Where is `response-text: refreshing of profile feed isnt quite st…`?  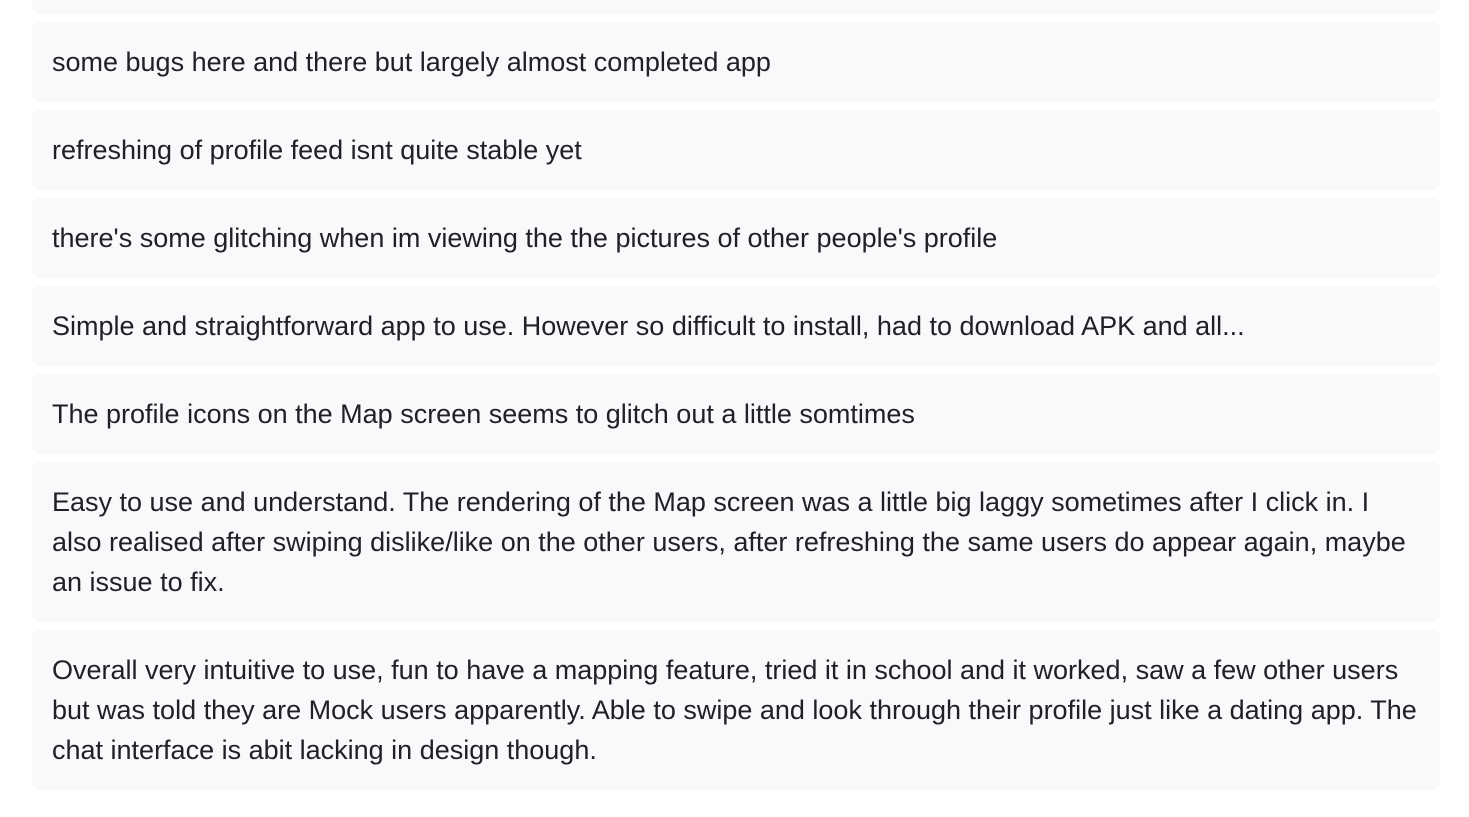 response-text: refreshing of profile feed isnt quite st… is located at coordinates (317, 150).